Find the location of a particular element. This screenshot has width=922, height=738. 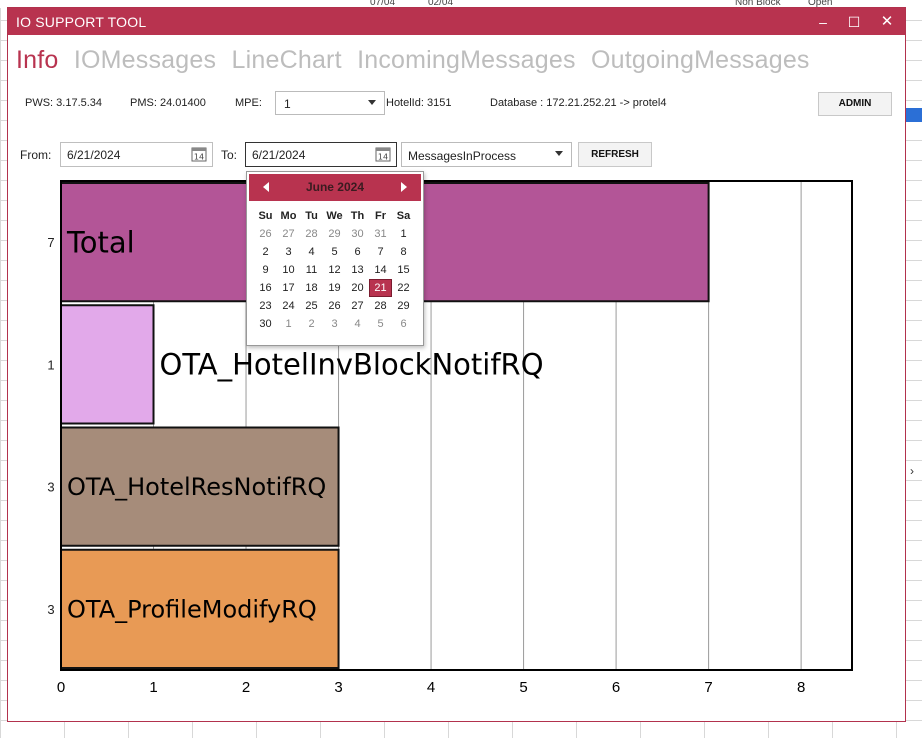

next-month-icon is located at coordinates (404, 187).